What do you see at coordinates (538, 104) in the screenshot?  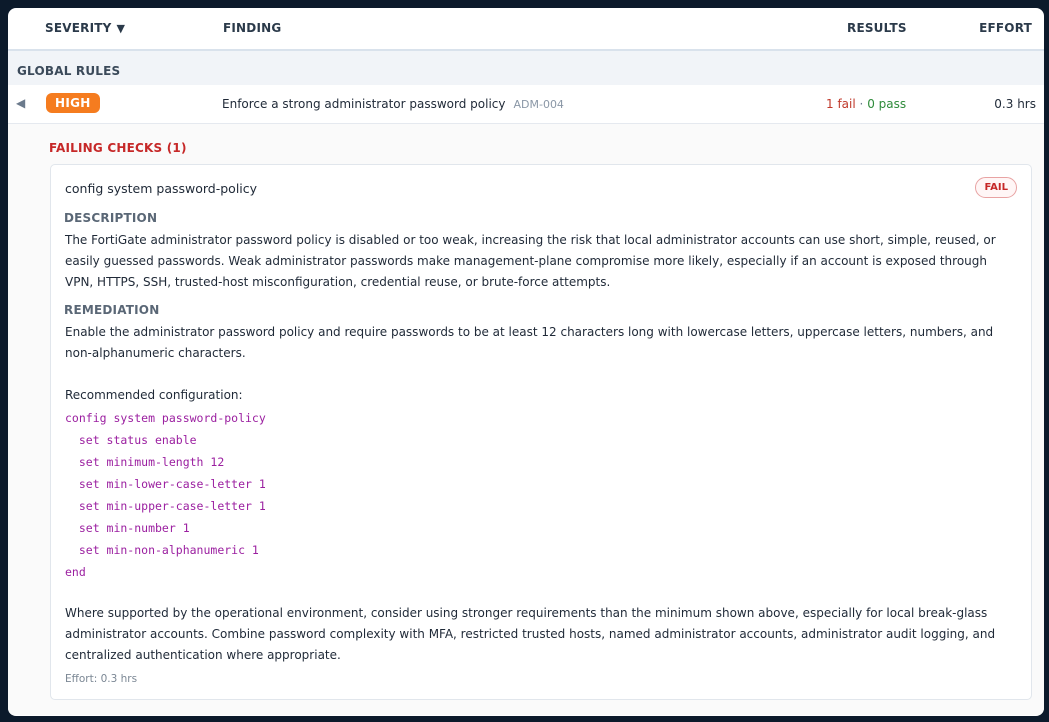 I see `finding-code: ADM-004` at bounding box center [538, 104].